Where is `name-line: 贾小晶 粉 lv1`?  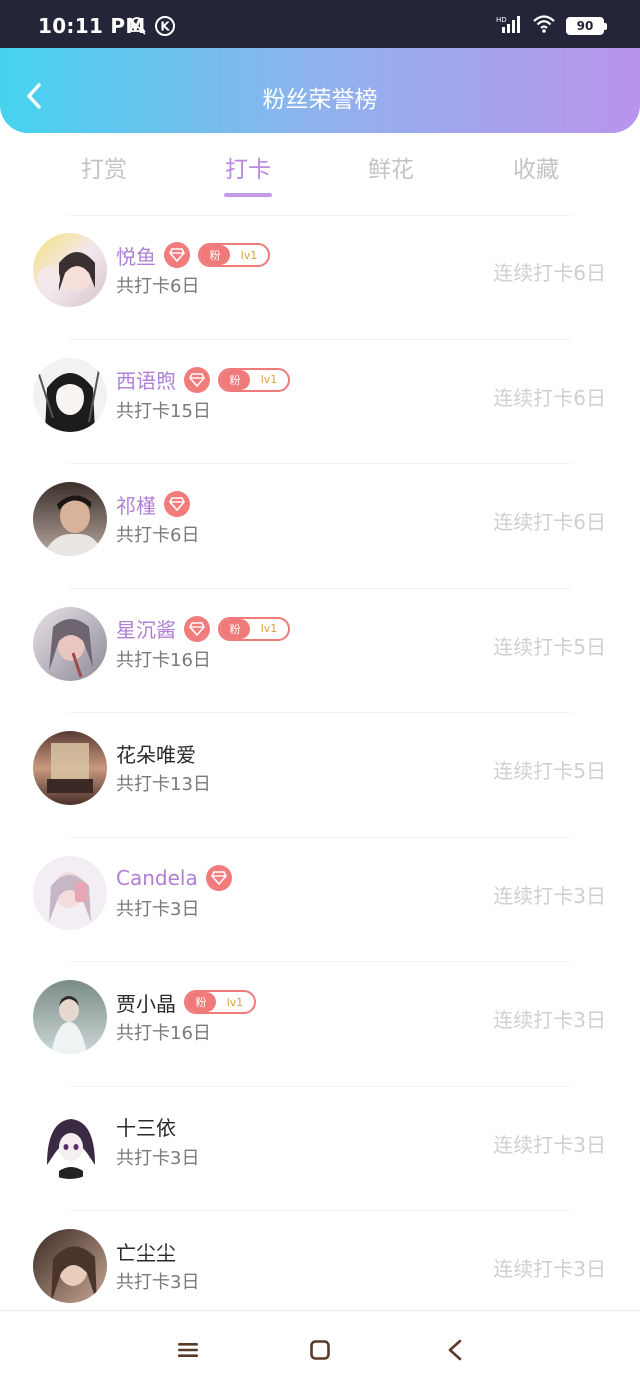 name-line: 贾小晶 粉 lv1 is located at coordinates (186, 1002).